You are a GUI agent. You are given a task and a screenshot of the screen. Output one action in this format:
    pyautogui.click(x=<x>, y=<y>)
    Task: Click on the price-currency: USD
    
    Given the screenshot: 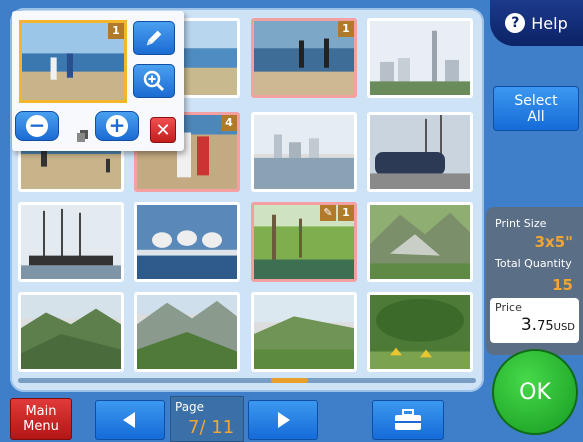 What is the action you would take?
    pyautogui.click(x=564, y=327)
    